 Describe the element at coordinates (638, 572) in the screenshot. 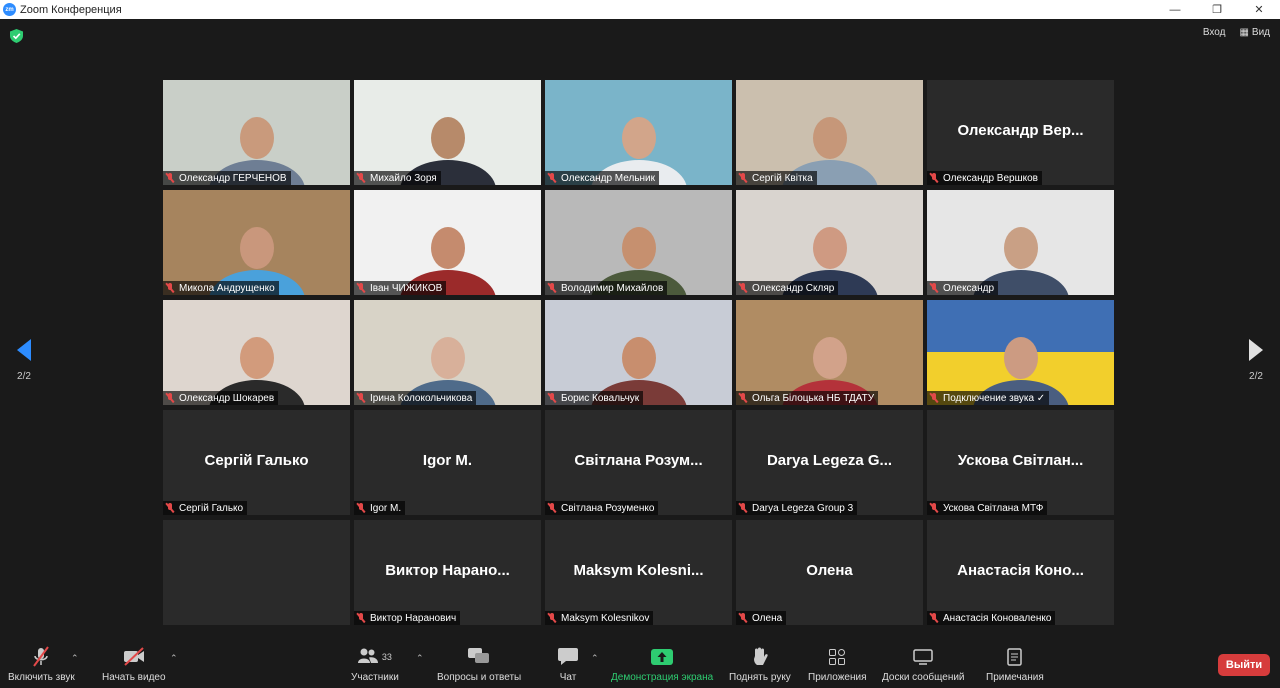

I see `participant-tile: Maksym Kolesni... Maksym Kolesnikov` at that location.